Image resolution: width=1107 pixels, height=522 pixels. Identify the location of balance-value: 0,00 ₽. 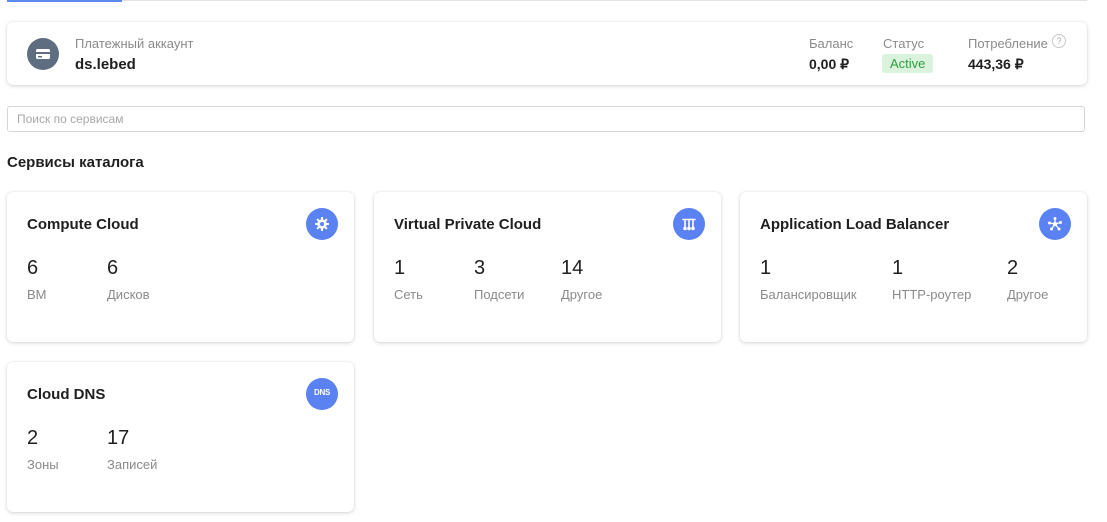
(829, 64).